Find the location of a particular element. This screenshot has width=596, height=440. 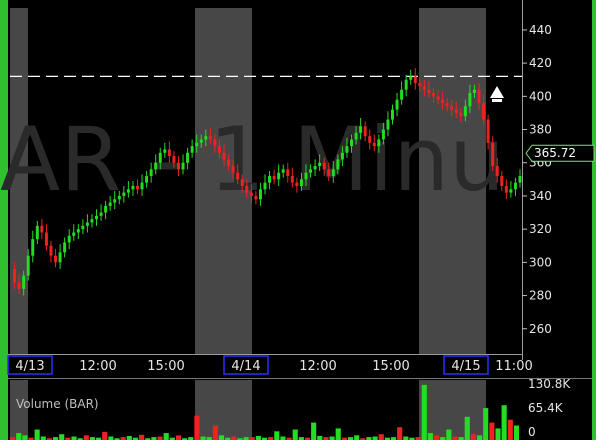

last-price-tag: 365.72 is located at coordinates (560, 153).